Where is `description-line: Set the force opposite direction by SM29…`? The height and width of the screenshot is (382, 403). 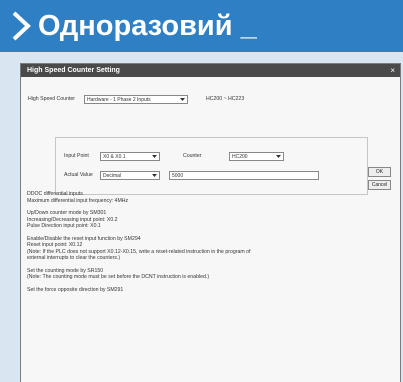 description-line: Set the force opposite direction by SM29… is located at coordinates (75, 289).